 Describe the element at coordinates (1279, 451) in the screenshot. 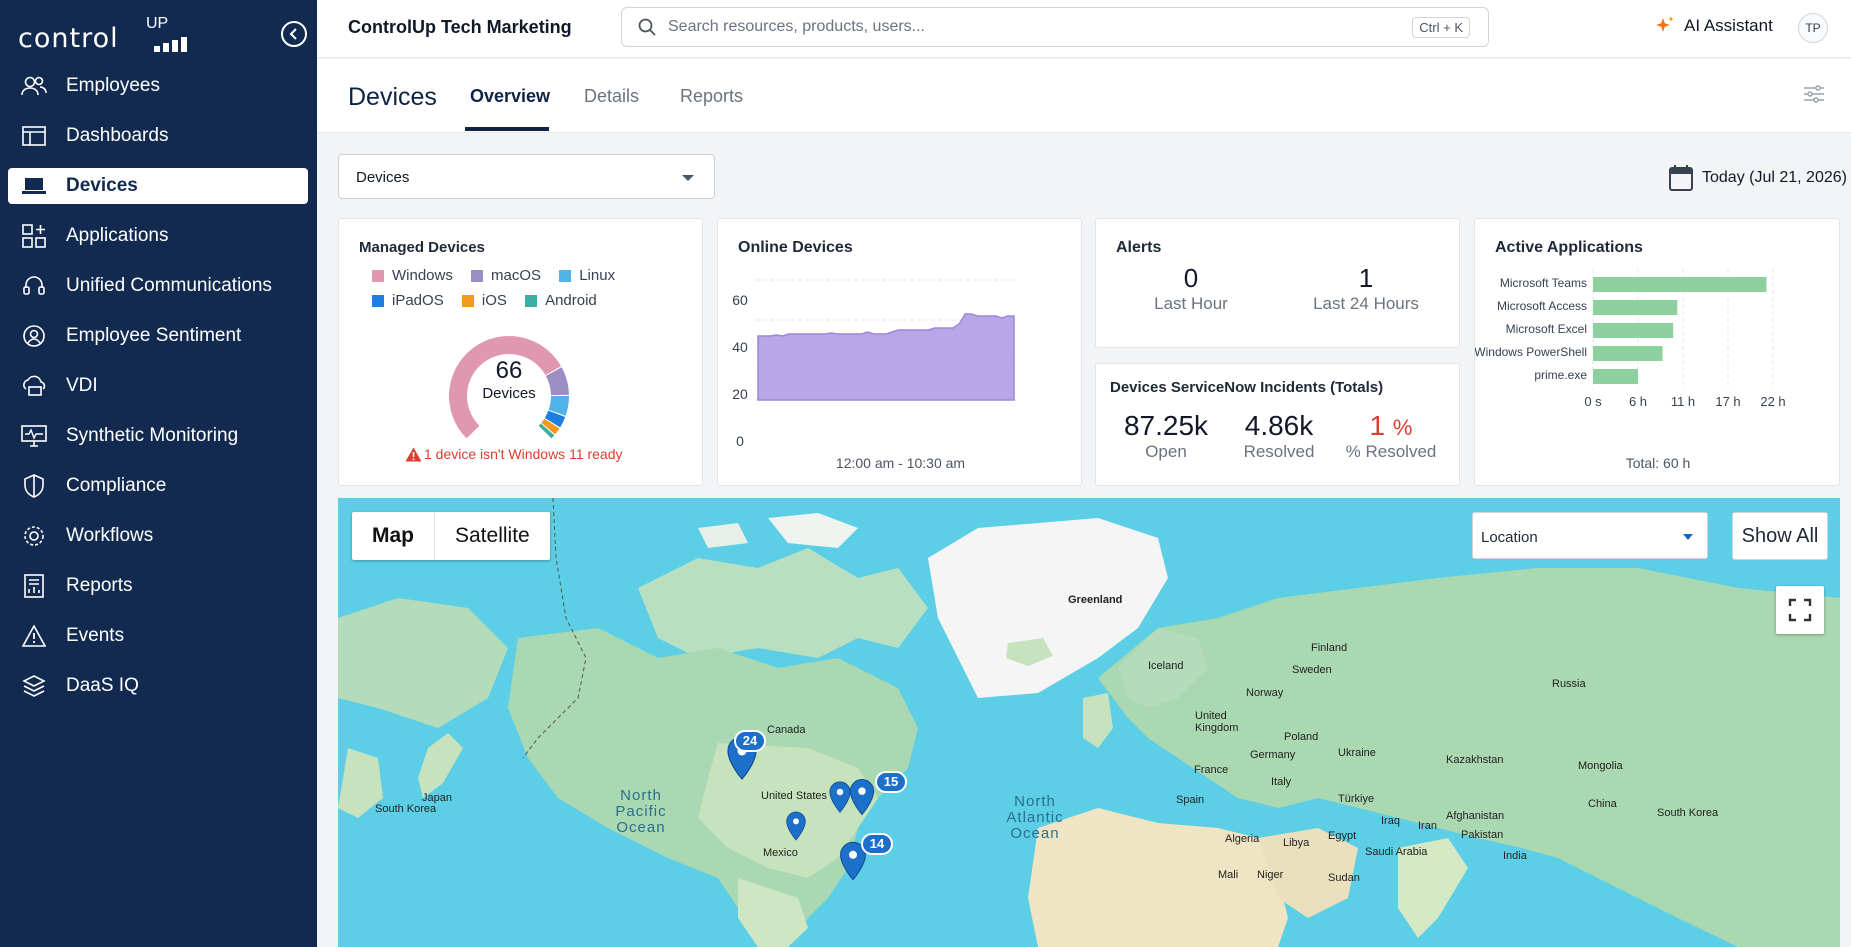

I see `servicenow-resolved-label: Resolved` at that location.